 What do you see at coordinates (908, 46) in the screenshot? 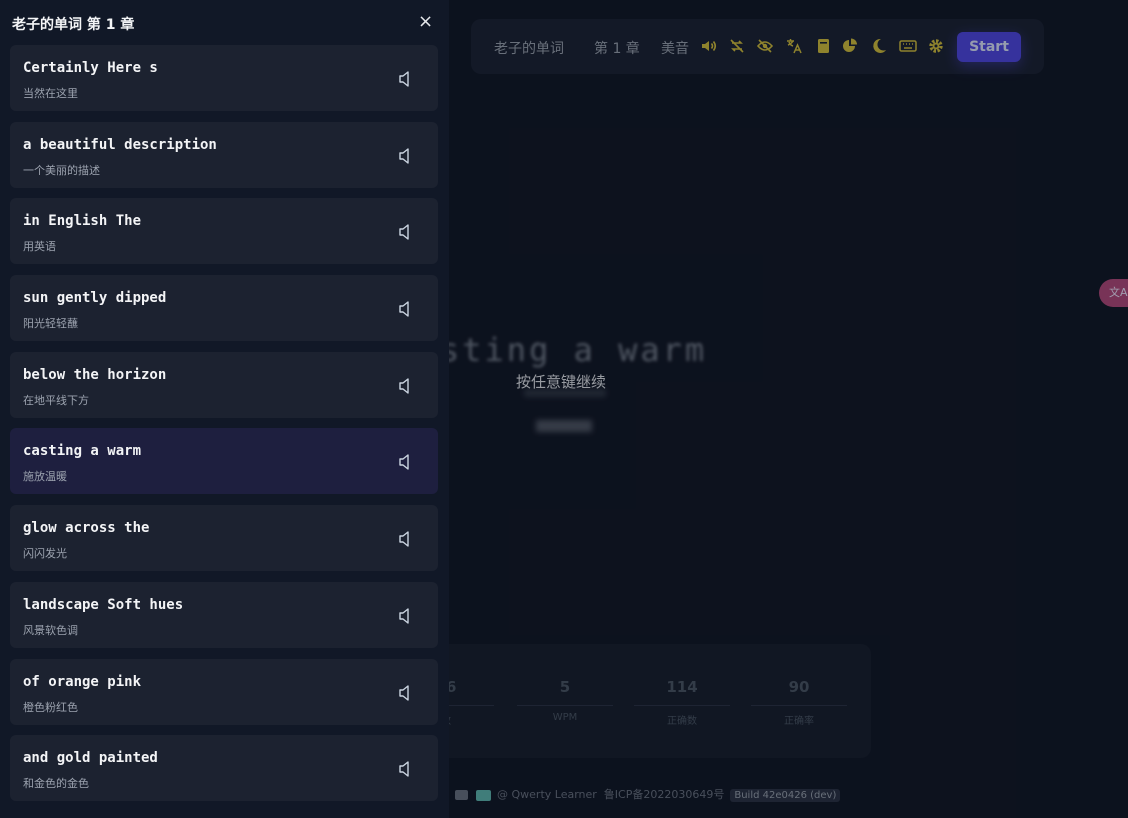
I see `keyboard-icon` at bounding box center [908, 46].